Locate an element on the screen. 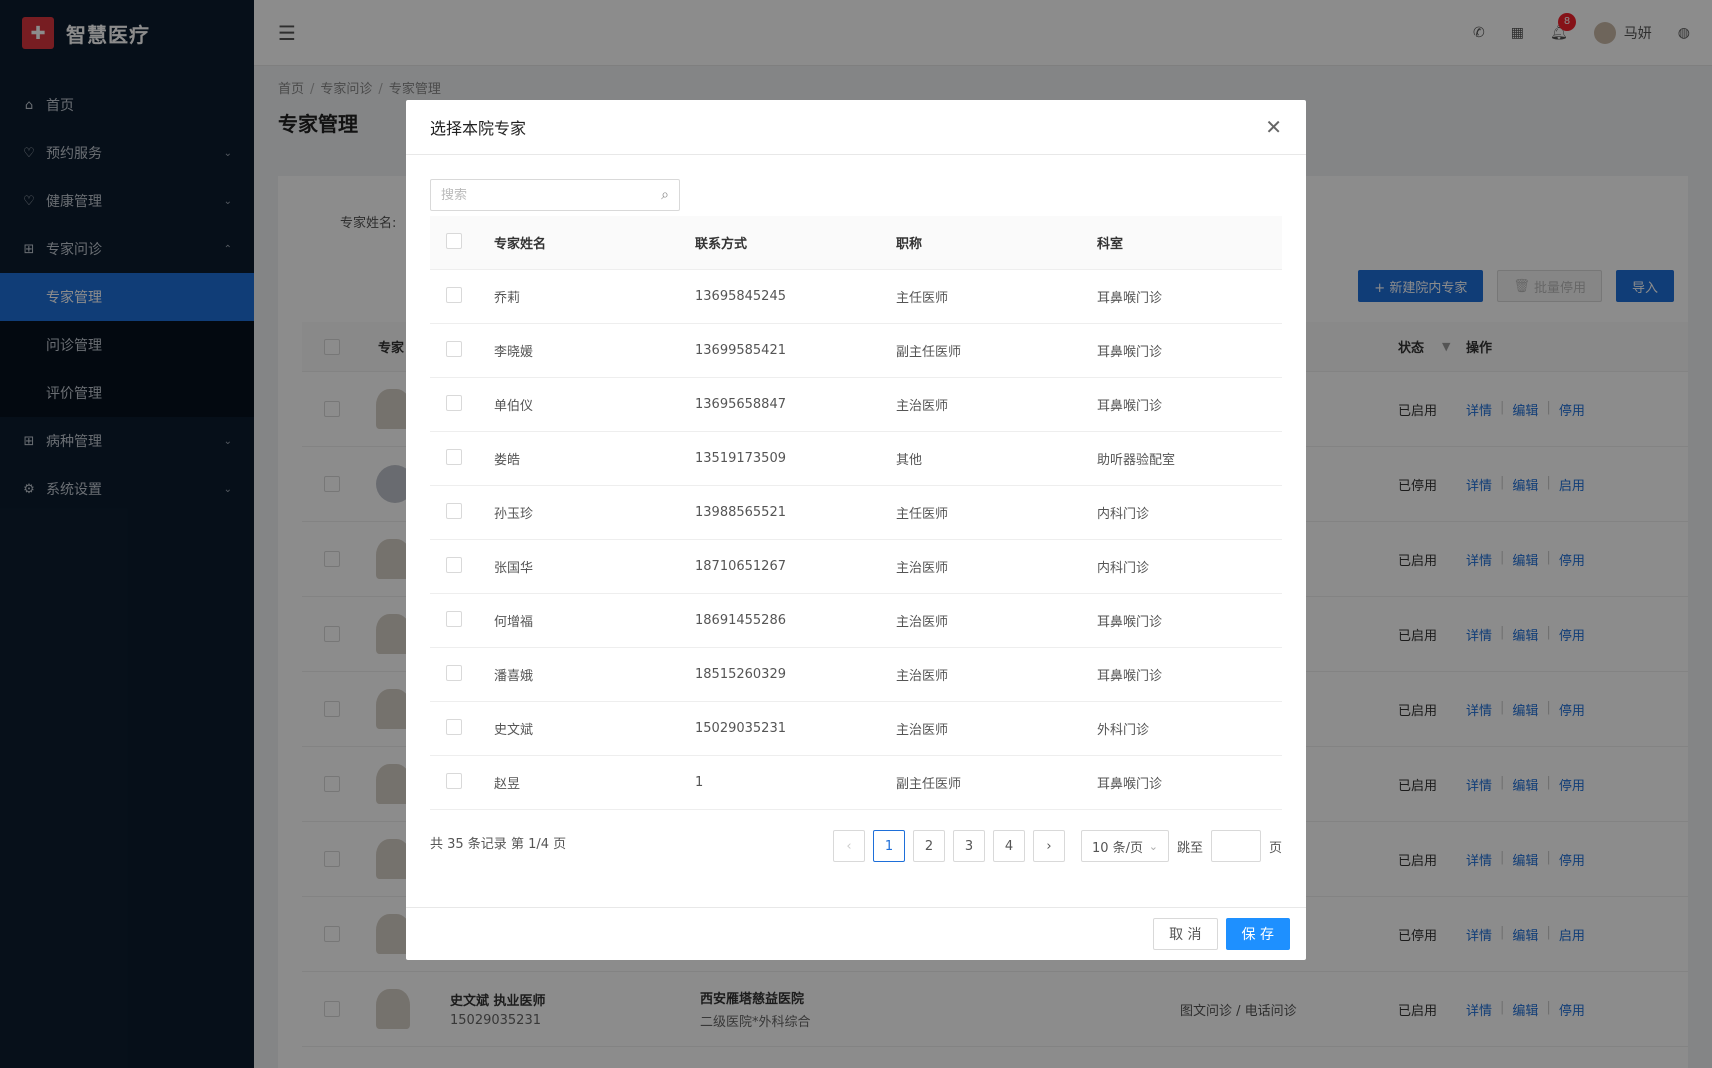  modal-table-header: 专家姓名 联系方式 职称 科室 is located at coordinates (856, 243).